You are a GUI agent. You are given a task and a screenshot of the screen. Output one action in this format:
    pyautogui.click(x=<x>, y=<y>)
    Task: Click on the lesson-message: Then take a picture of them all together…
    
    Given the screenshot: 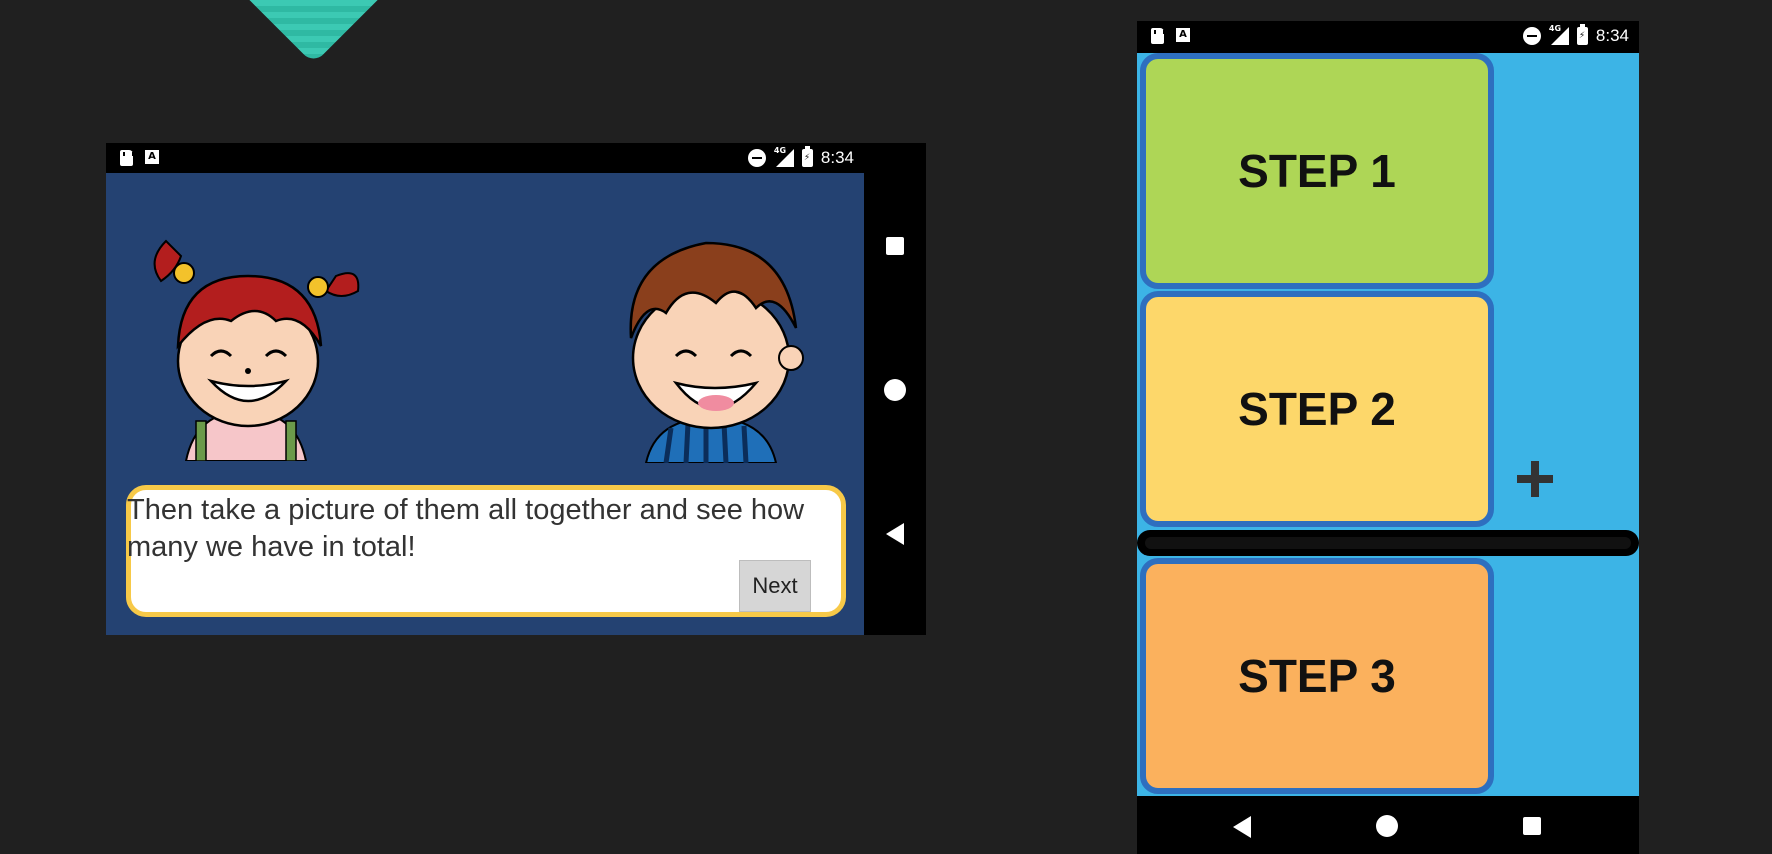 What is the action you would take?
    pyautogui.click(x=466, y=528)
    